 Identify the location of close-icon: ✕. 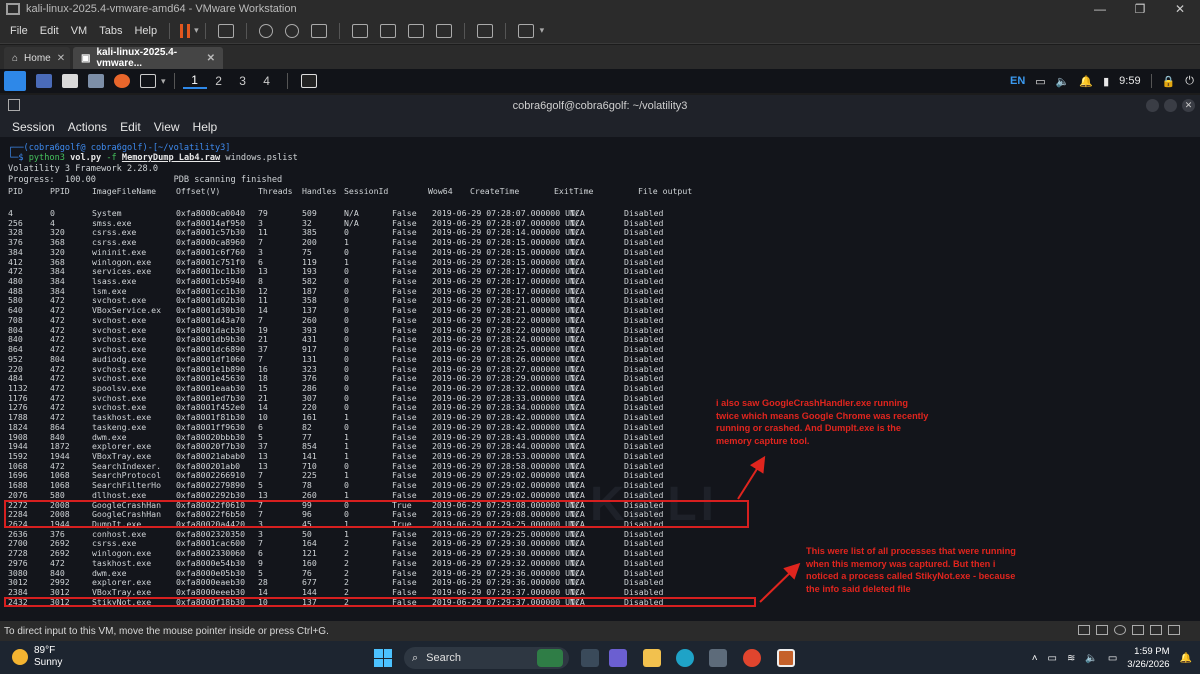
(1180, 9).